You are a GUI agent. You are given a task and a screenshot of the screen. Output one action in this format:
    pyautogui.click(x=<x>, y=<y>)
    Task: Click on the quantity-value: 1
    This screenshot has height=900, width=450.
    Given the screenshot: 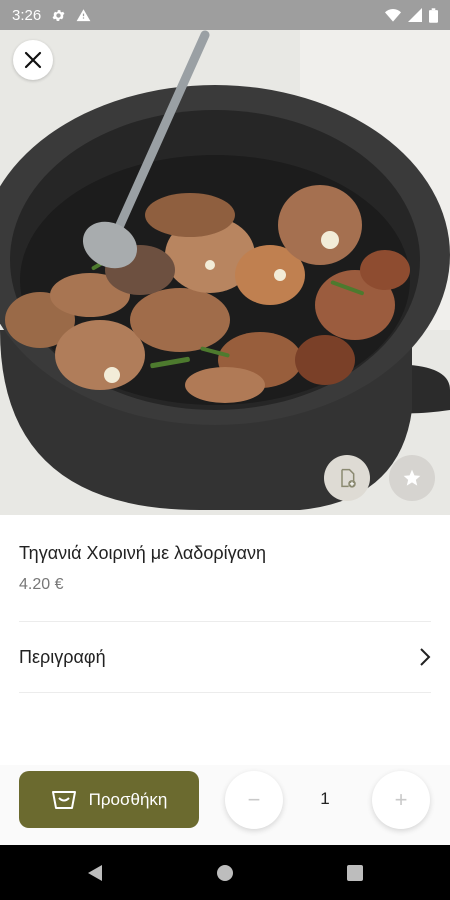 What is the action you would take?
    pyautogui.click(x=325, y=798)
    